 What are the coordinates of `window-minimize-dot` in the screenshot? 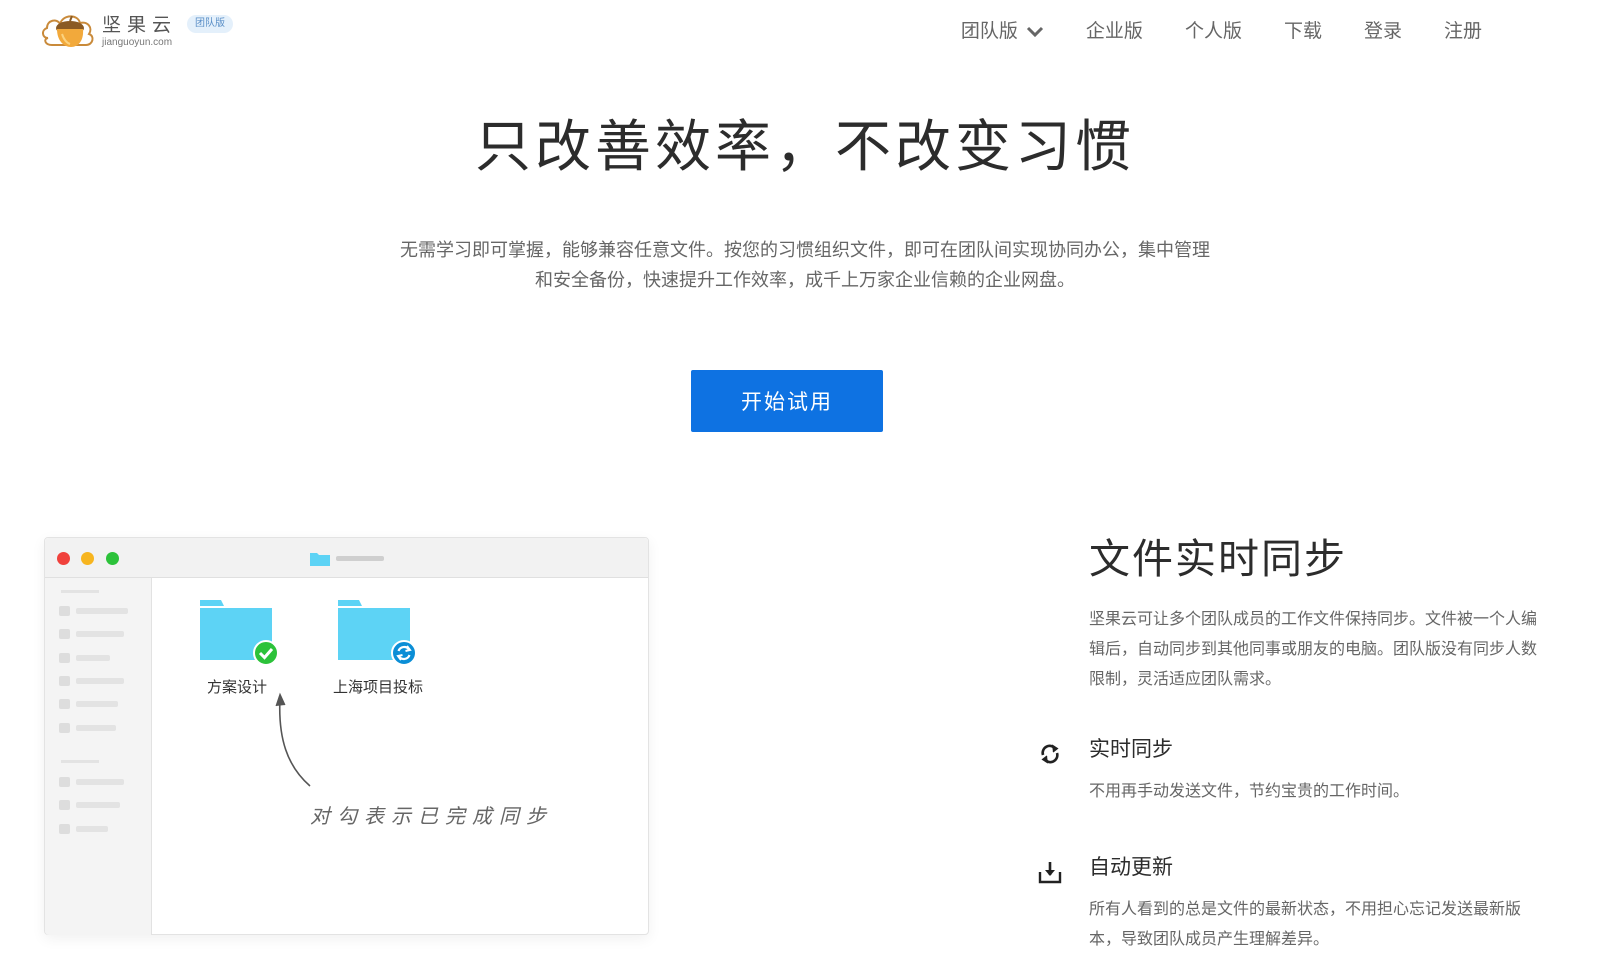 It's located at (87, 558).